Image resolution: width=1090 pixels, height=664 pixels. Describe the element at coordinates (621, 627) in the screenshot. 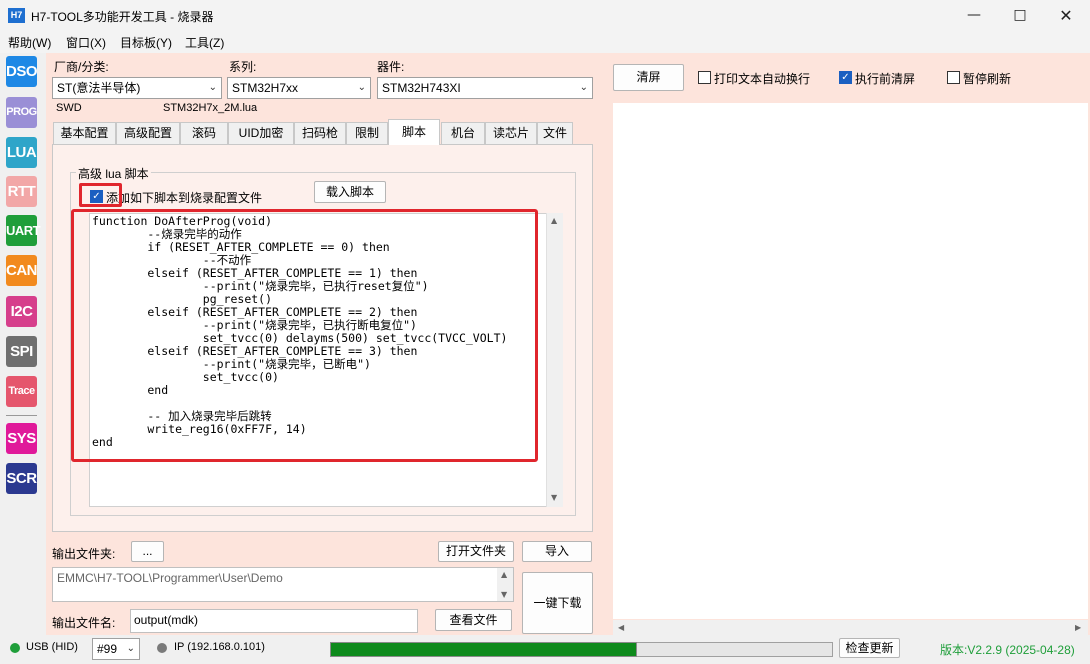

I see `scroll-left-icon: ◀` at that location.